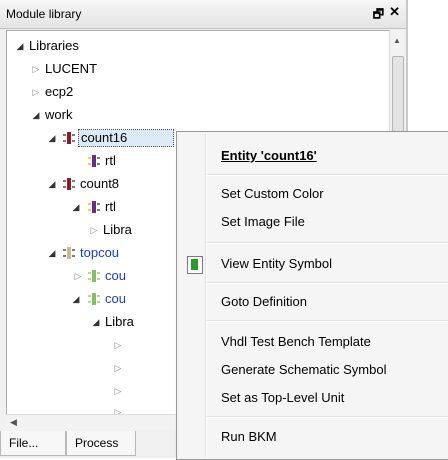  What do you see at coordinates (69, 253) in the screenshot?
I see `top-entity-icon` at bounding box center [69, 253].